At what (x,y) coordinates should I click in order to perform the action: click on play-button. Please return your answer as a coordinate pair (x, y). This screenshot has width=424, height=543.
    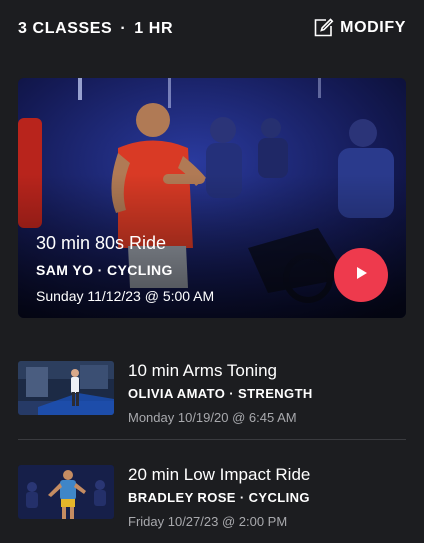
    Looking at the image, I should click on (361, 275).